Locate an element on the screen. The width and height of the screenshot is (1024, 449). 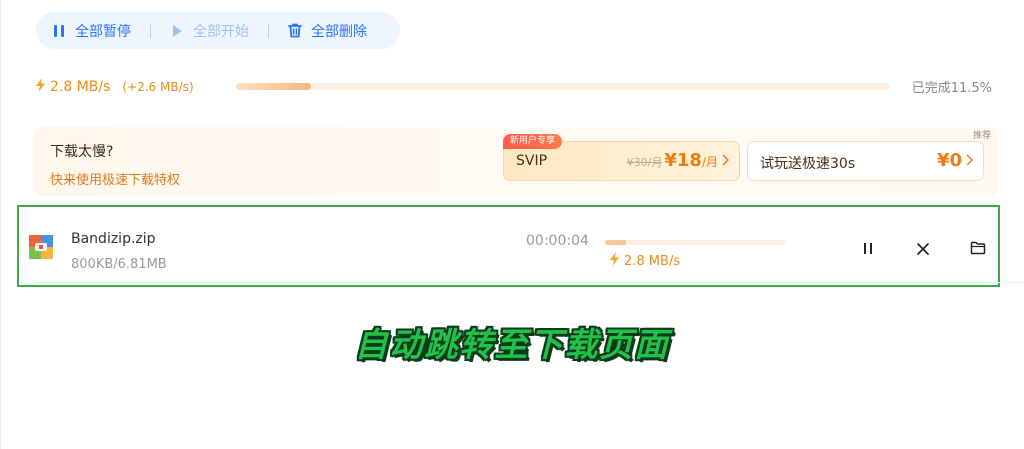
play-icon is located at coordinates (177, 31).